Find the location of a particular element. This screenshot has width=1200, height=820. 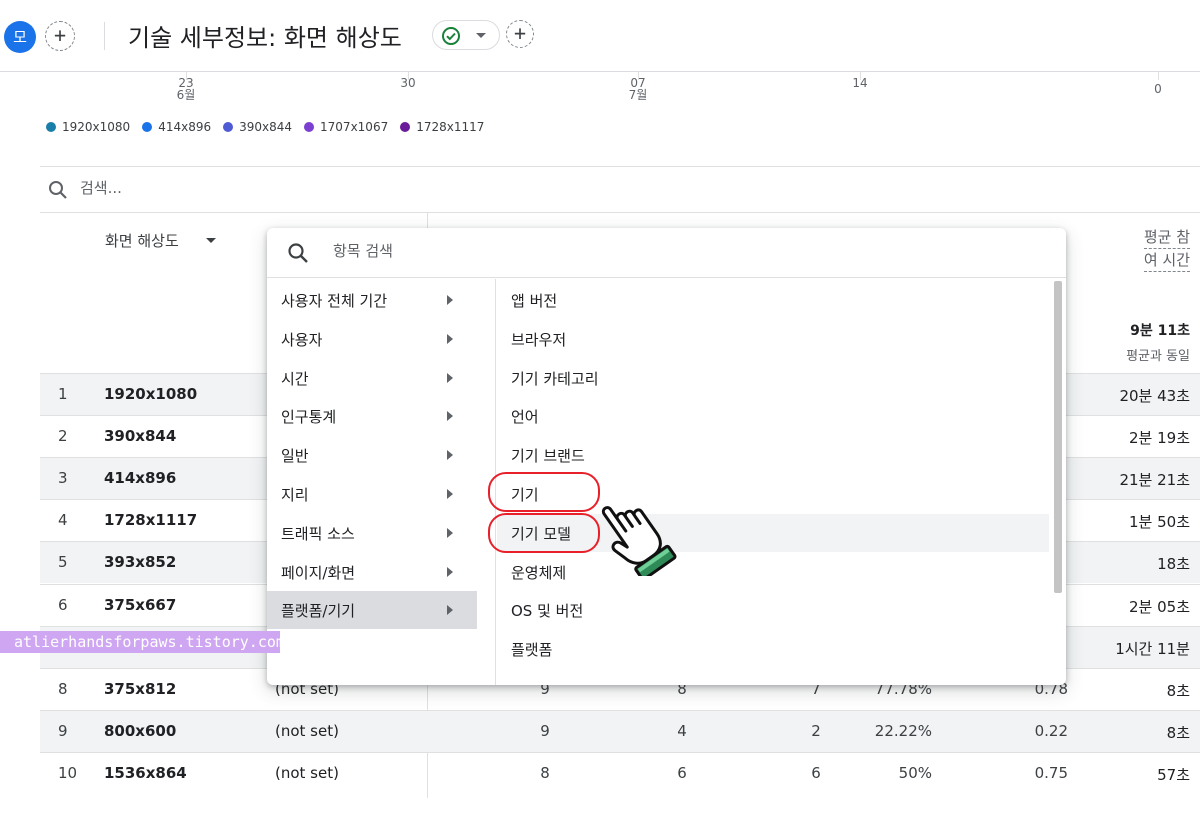

add-segment-button: + is located at coordinates (60, 36).